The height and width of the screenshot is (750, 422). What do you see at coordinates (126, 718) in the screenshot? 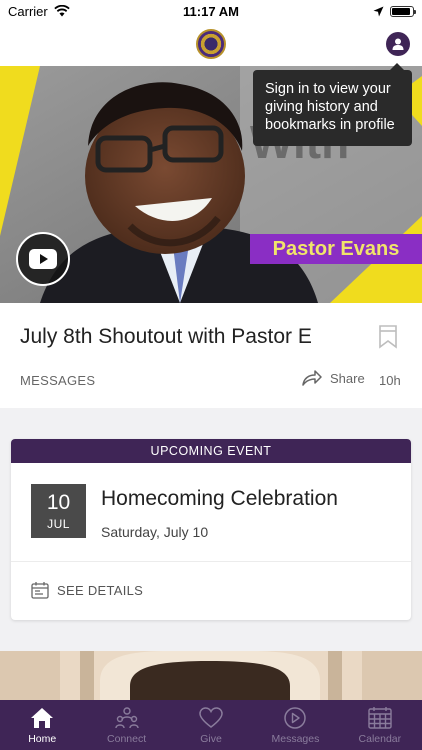
I see `people-icon` at bounding box center [126, 718].